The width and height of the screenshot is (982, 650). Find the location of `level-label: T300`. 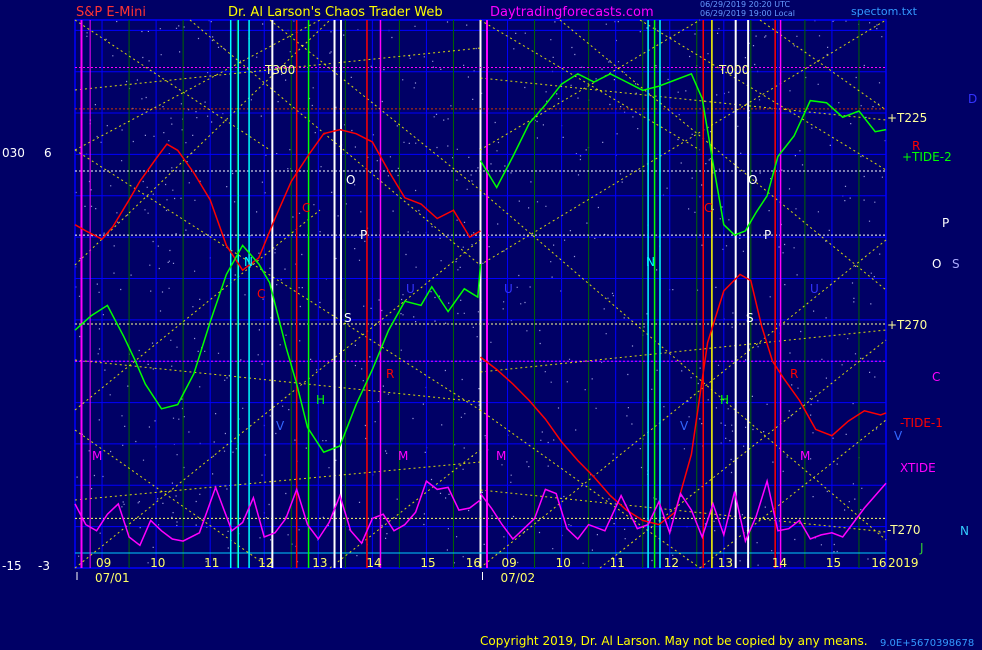

level-label: T300 is located at coordinates (279, 70).